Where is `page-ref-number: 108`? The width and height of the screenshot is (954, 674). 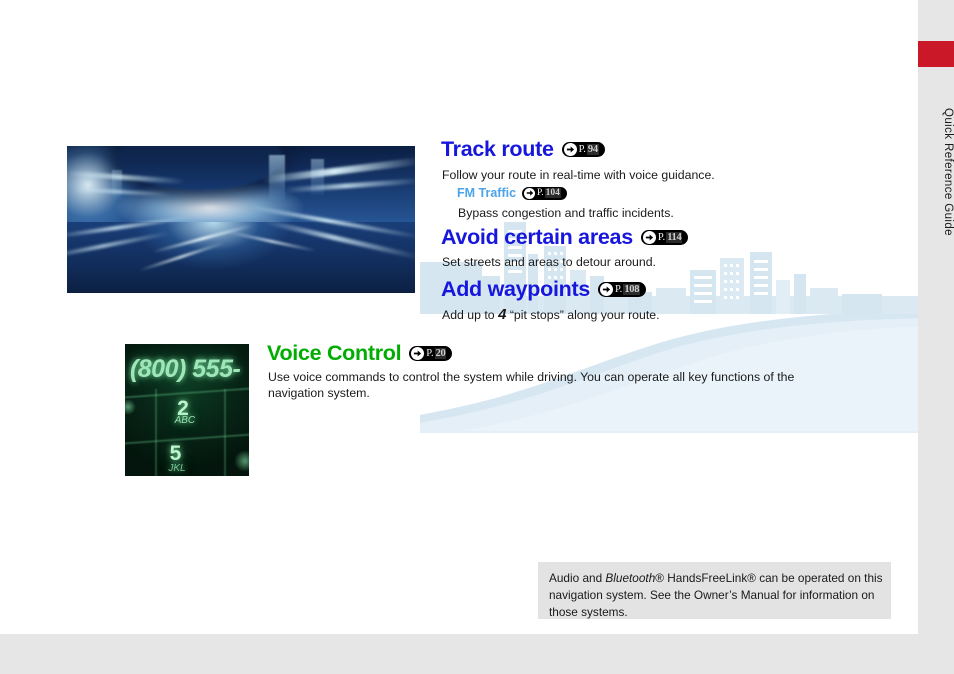 page-ref-number: 108 is located at coordinates (632, 289).